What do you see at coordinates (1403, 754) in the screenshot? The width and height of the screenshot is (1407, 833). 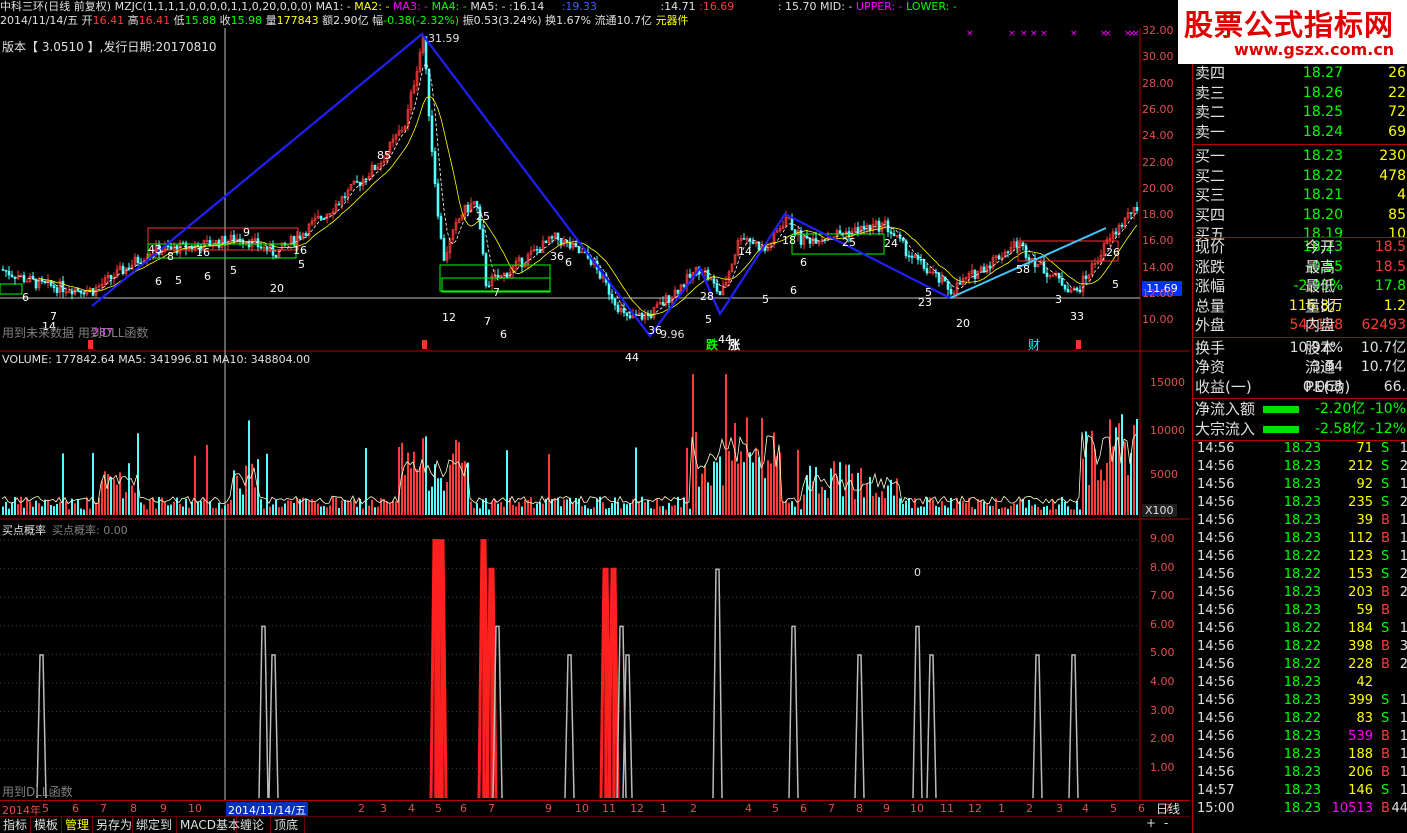 I see `tick-count: 1` at bounding box center [1403, 754].